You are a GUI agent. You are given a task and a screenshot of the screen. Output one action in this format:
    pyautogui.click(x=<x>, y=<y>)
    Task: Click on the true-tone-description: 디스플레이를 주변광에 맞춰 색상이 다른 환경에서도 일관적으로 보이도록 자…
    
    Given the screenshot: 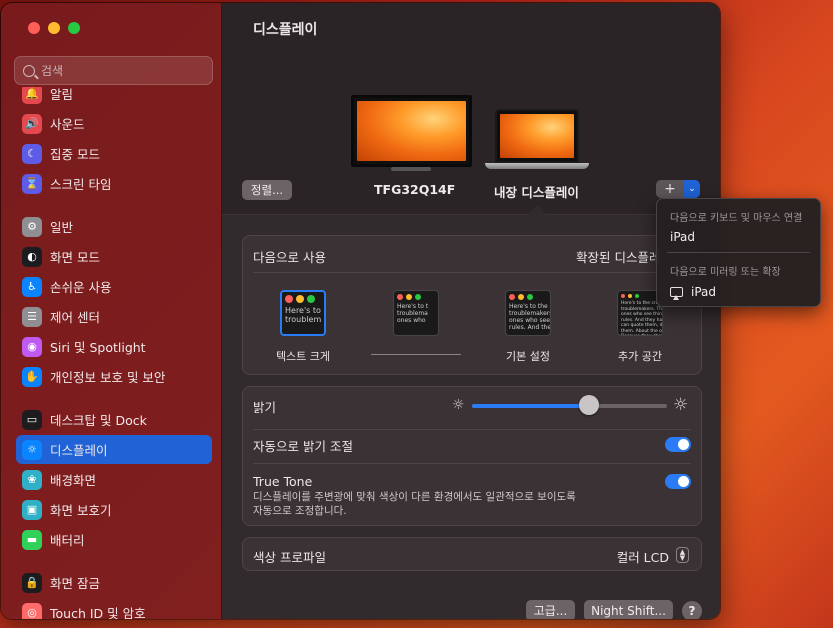 What is the action you would take?
    pyautogui.click(x=414, y=504)
    